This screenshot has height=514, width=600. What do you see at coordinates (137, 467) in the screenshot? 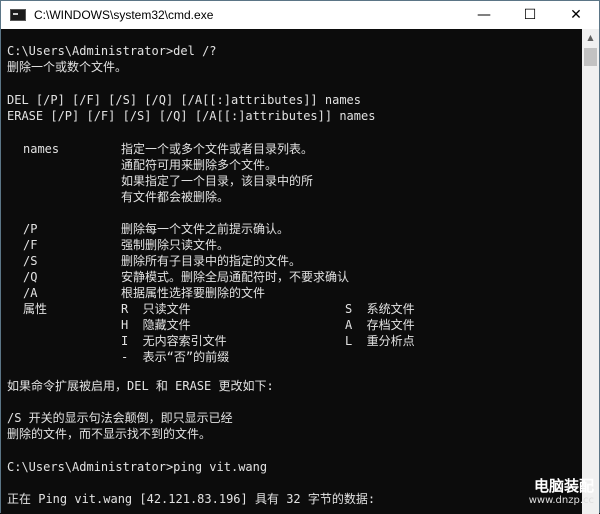
I see `prompt-line: C:\Users\Administrator>ping vit.wang` at bounding box center [137, 467].